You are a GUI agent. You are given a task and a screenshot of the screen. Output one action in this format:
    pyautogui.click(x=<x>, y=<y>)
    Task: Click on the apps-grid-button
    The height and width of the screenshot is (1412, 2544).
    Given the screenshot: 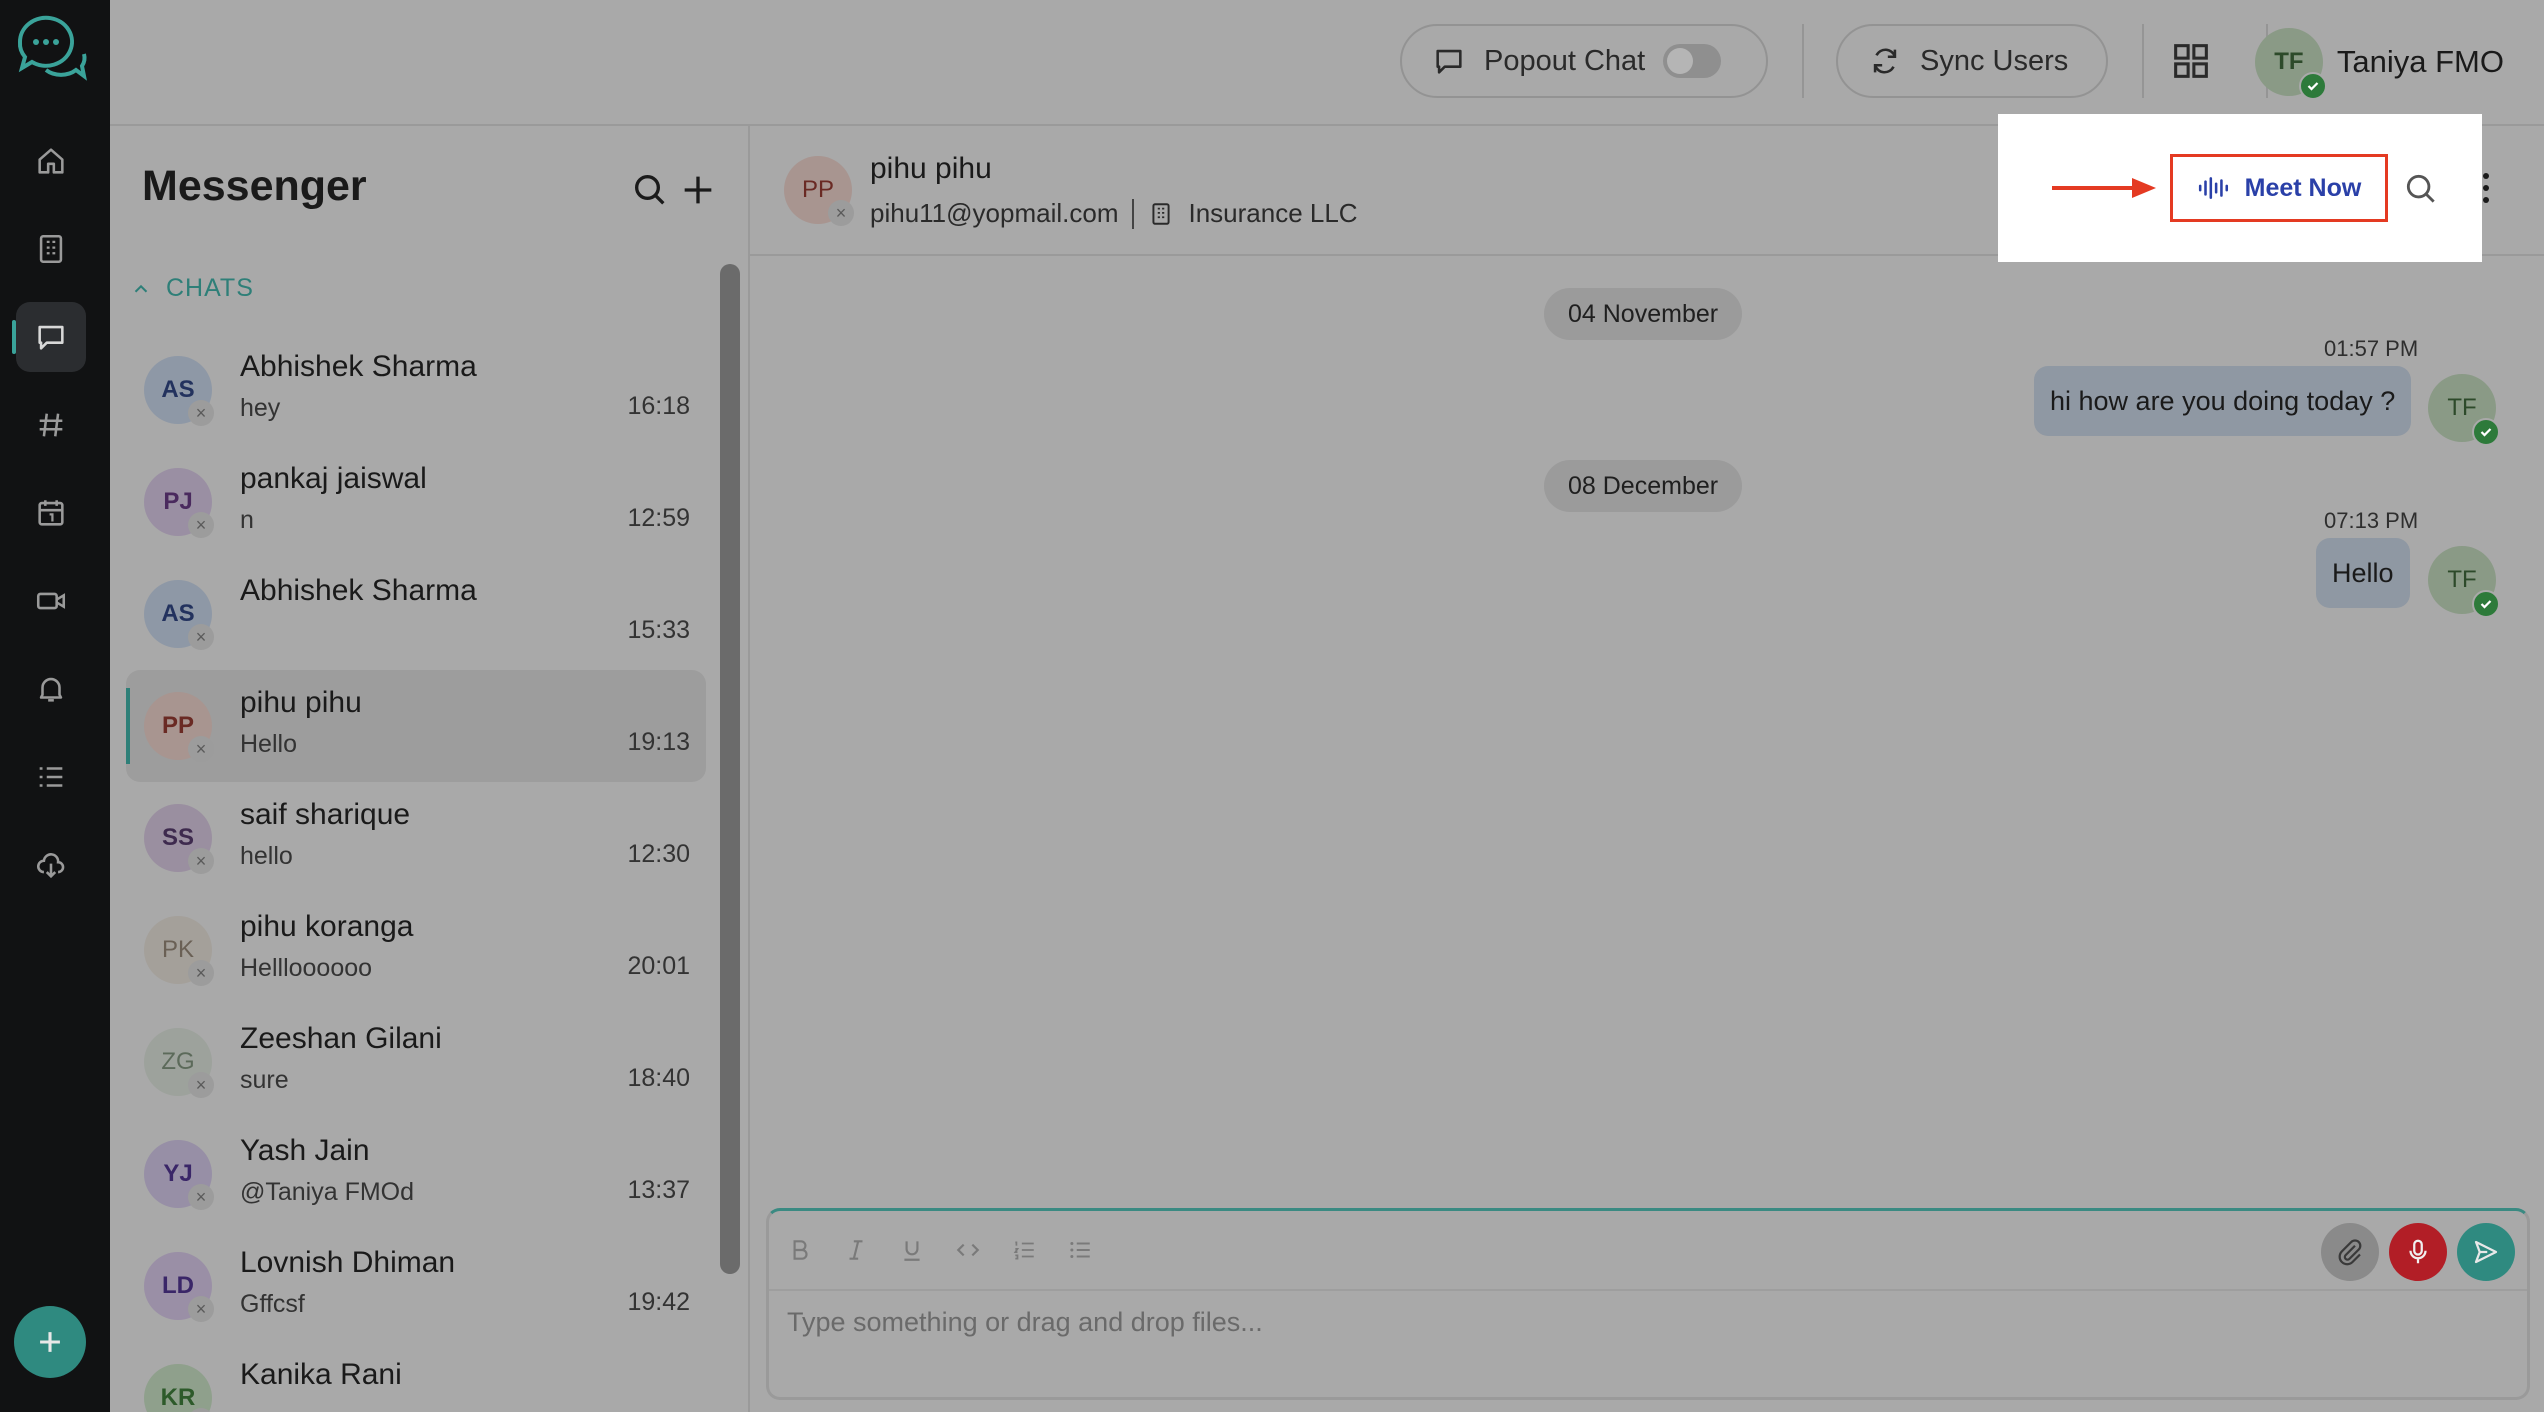 What is the action you would take?
    pyautogui.click(x=2191, y=63)
    